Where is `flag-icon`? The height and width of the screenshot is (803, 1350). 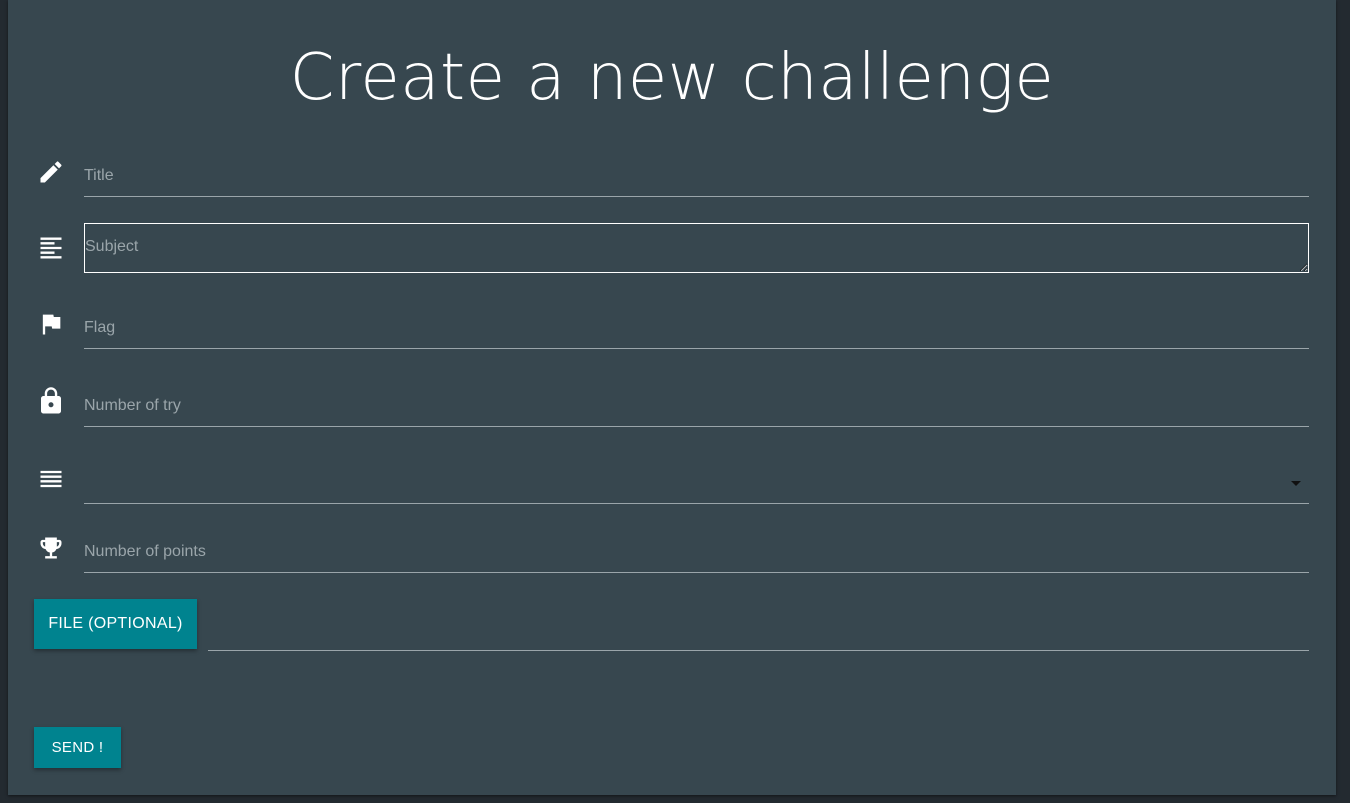 flag-icon is located at coordinates (51, 324).